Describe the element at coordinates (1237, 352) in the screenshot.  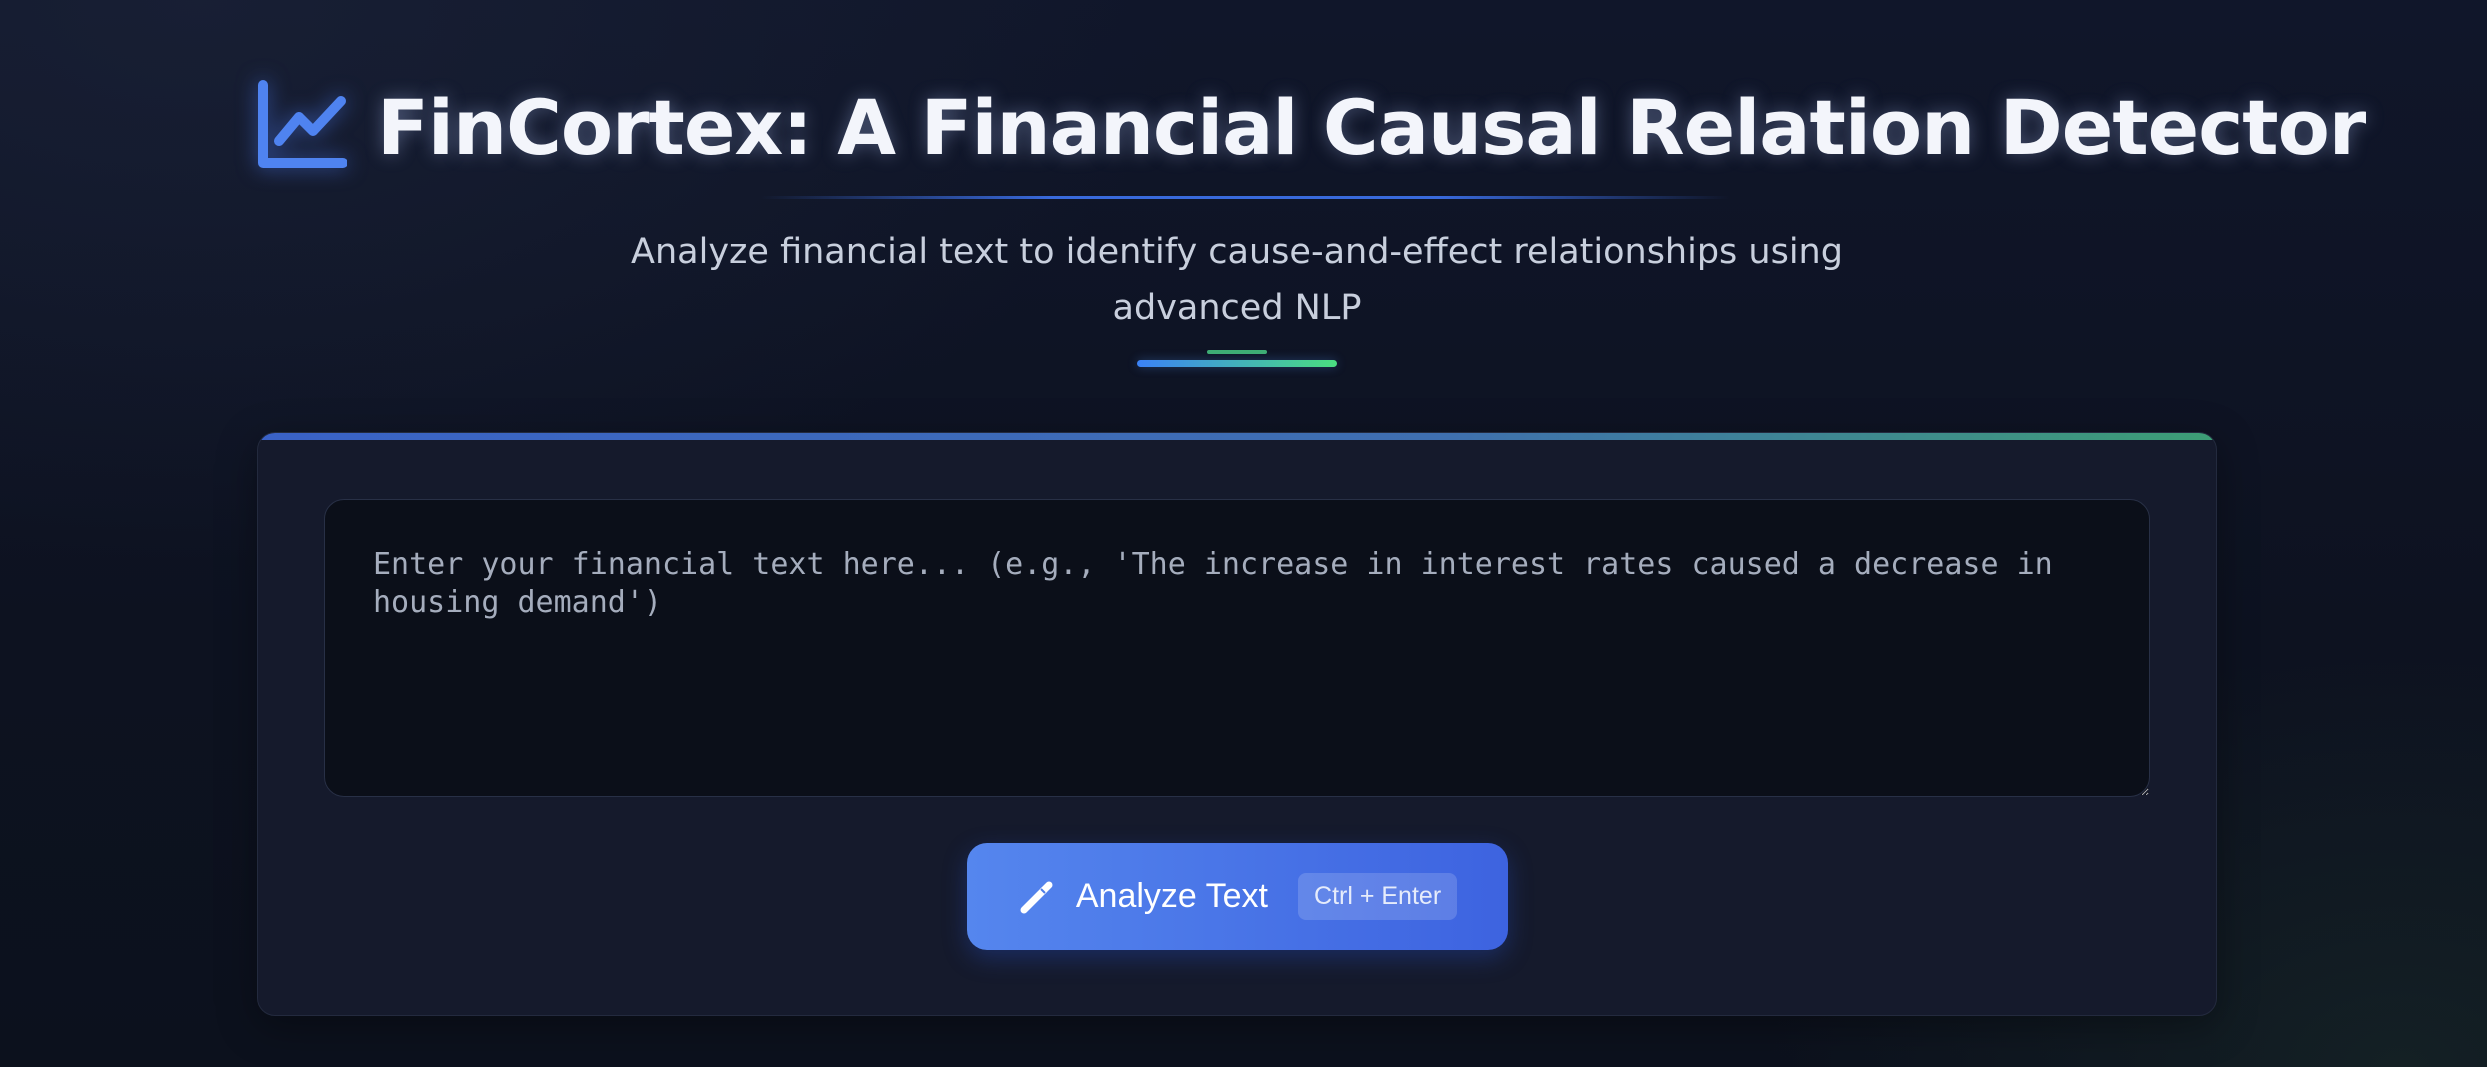
I see `decorative-accent` at that location.